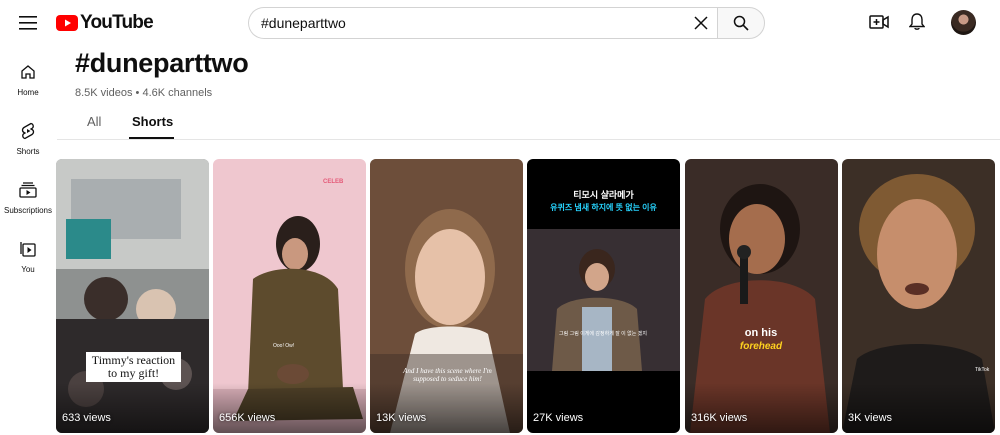 The width and height of the screenshot is (1000, 435). Describe the element at coordinates (94, 121) in the screenshot. I see `tab-all: All` at that location.